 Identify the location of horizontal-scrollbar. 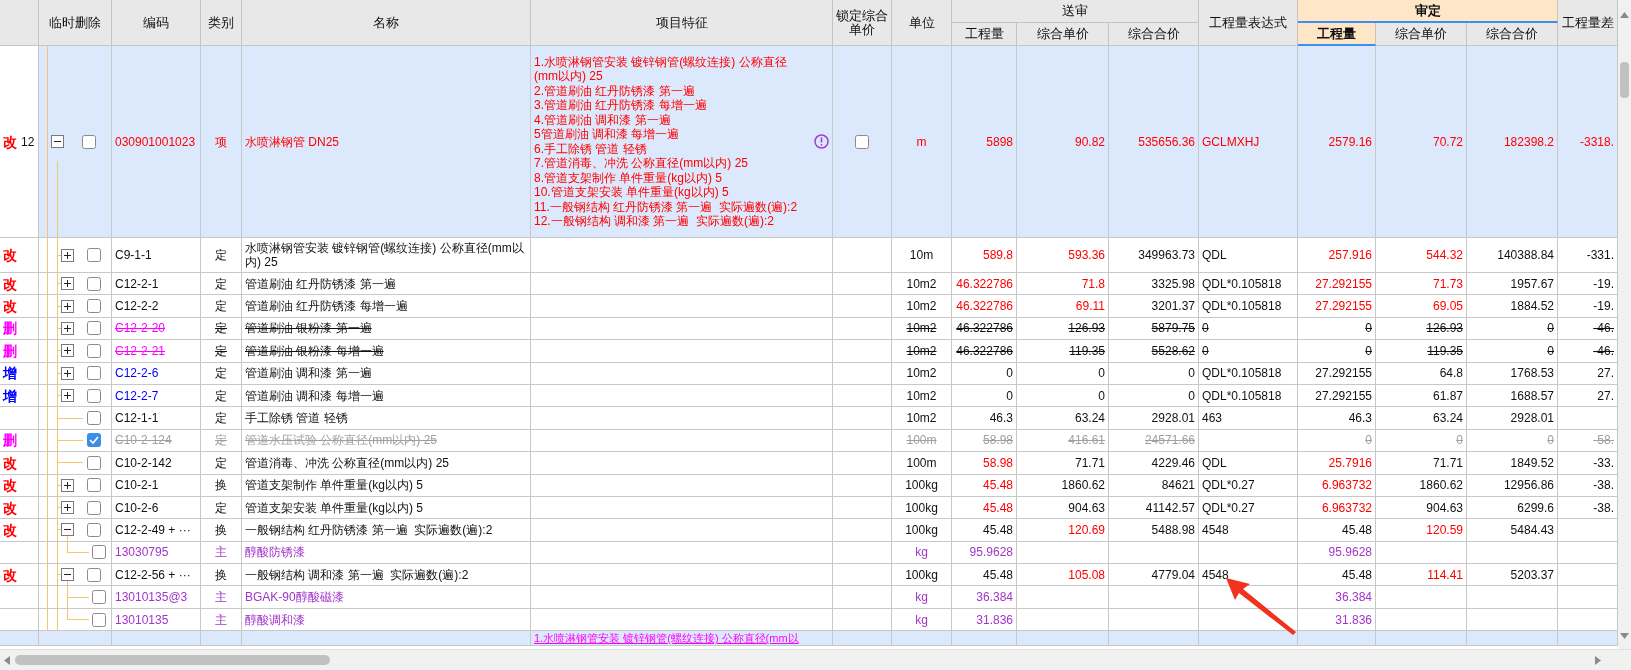
(815, 659).